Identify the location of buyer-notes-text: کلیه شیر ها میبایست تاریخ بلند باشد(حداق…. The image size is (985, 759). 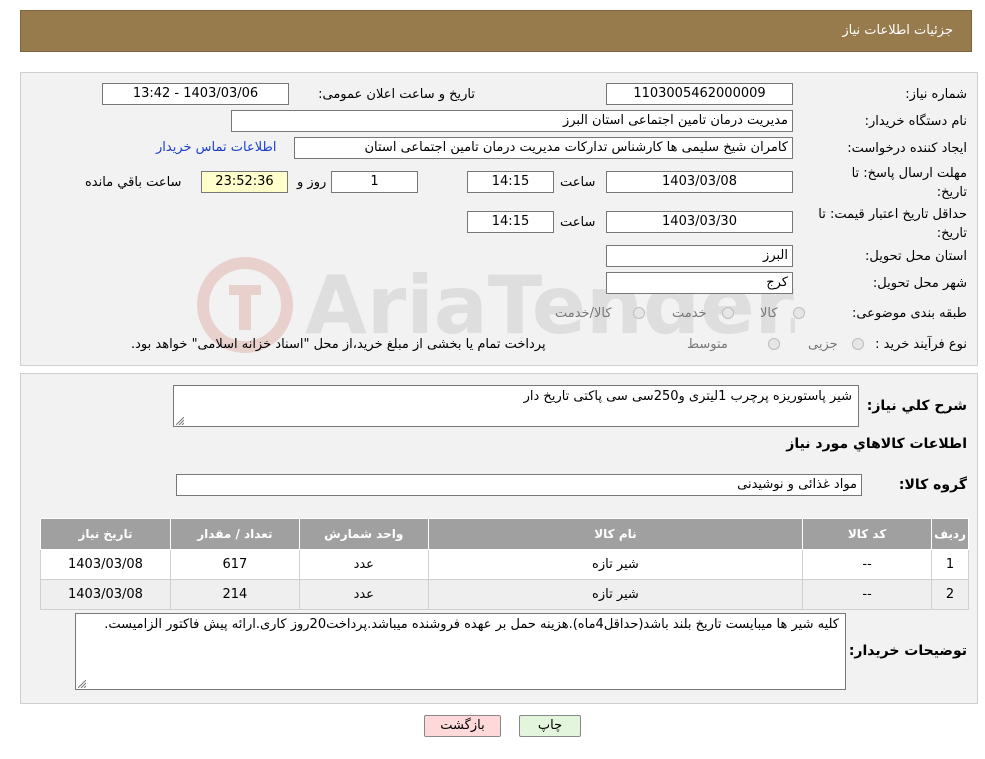
(471, 624).